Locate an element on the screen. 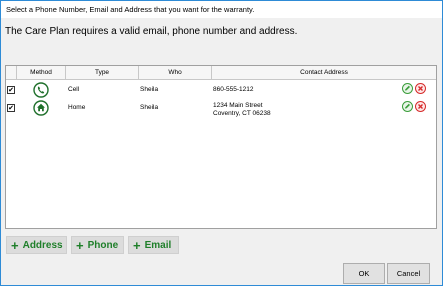 The image size is (443, 286). cancel-button: Cancel is located at coordinates (408, 273).